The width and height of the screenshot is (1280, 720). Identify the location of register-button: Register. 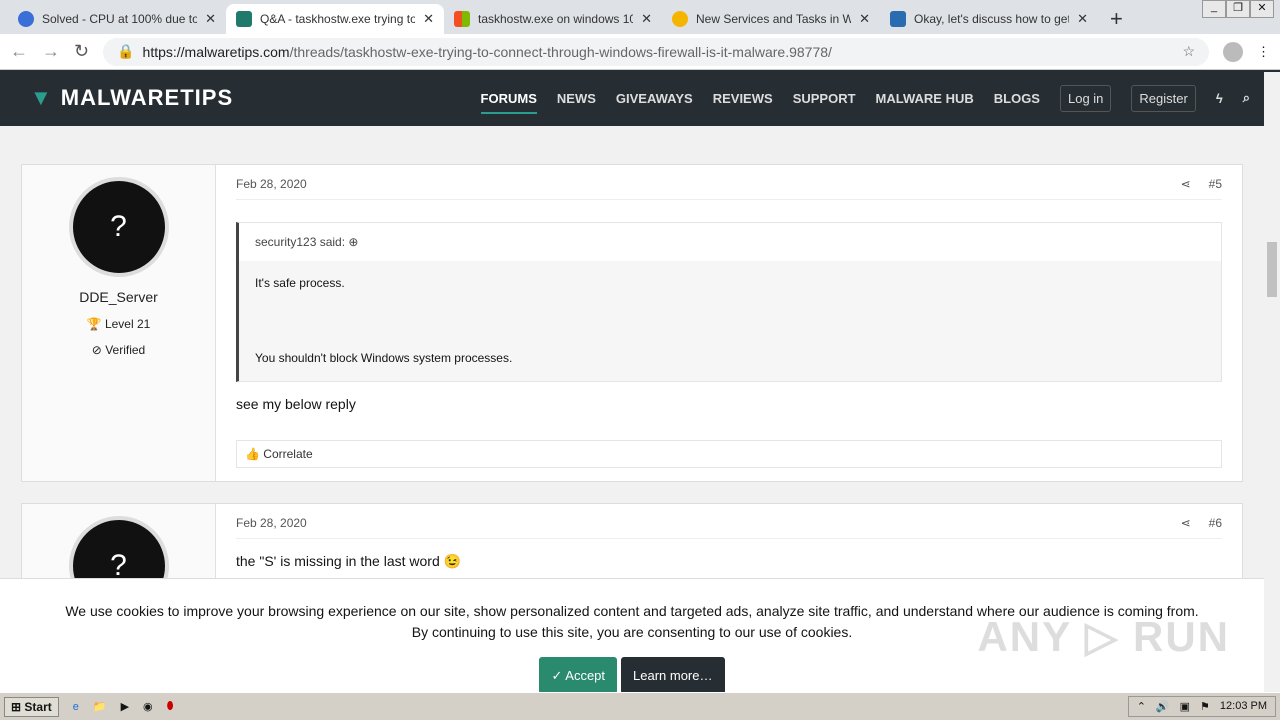
(1163, 98).